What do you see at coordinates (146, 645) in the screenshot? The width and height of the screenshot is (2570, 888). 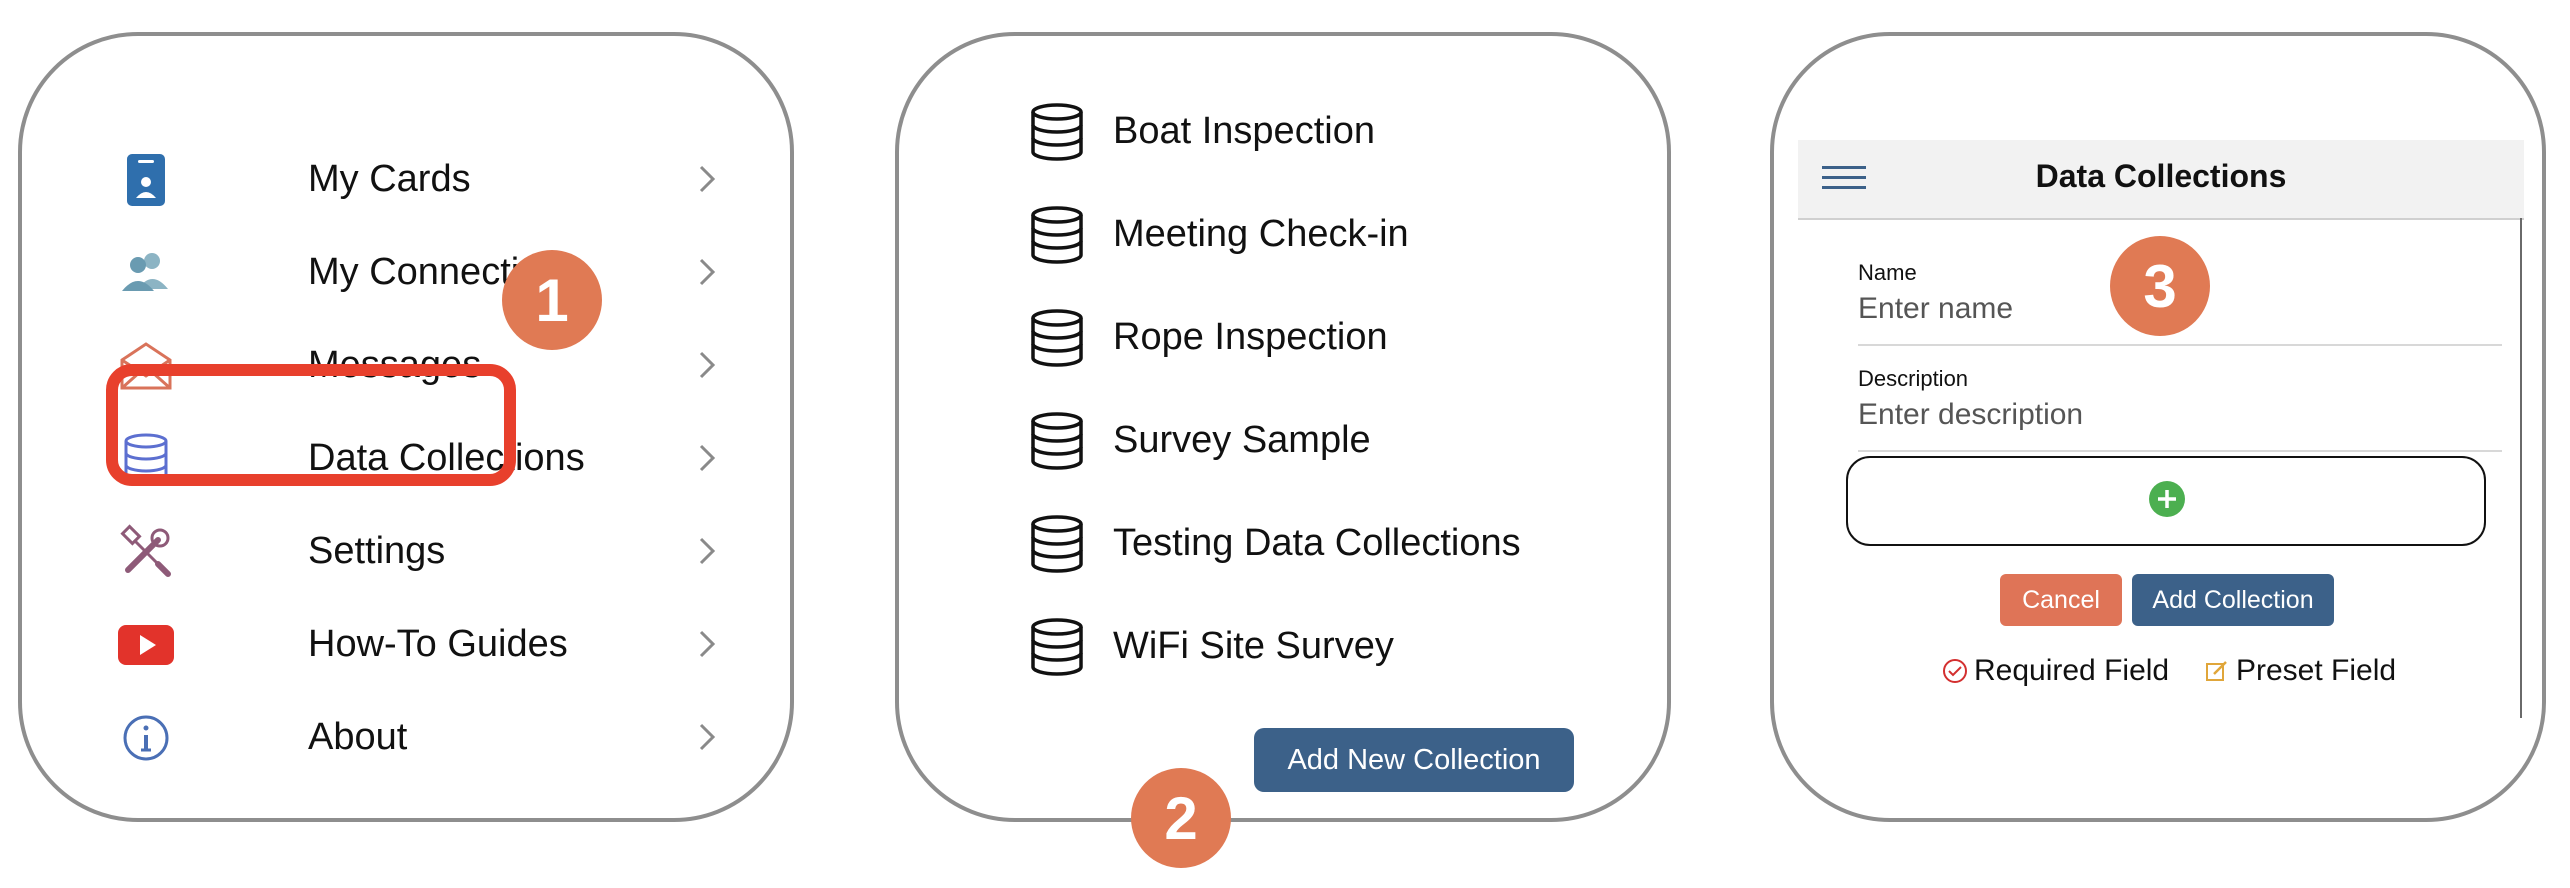 I see `youtube-play-icon` at bounding box center [146, 645].